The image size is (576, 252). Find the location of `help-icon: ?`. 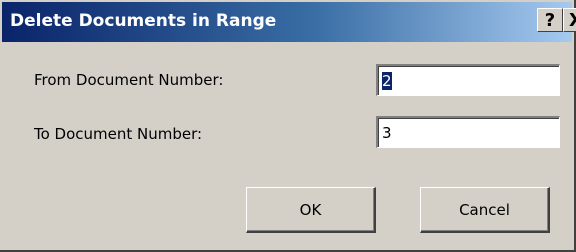

help-icon: ? is located at coordinates (550, 20).